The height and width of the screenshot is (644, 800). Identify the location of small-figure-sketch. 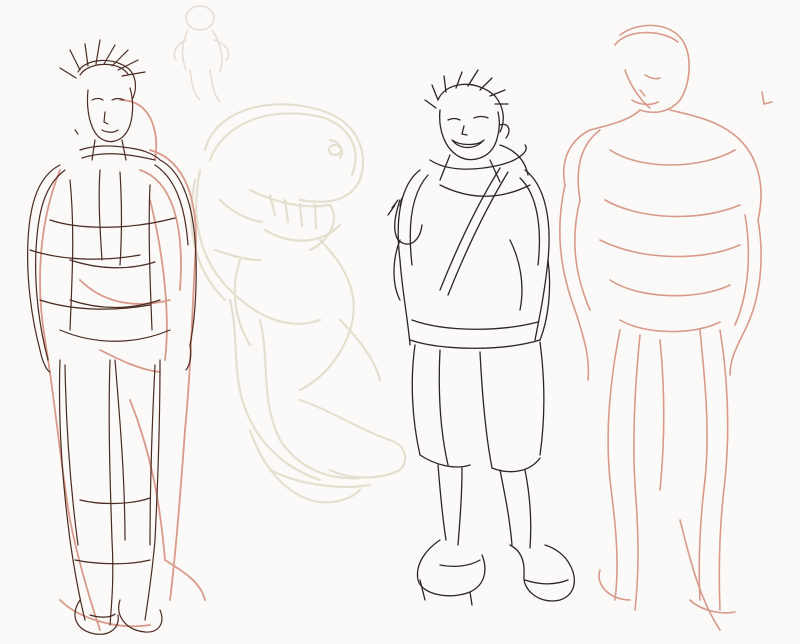
(201, 54).